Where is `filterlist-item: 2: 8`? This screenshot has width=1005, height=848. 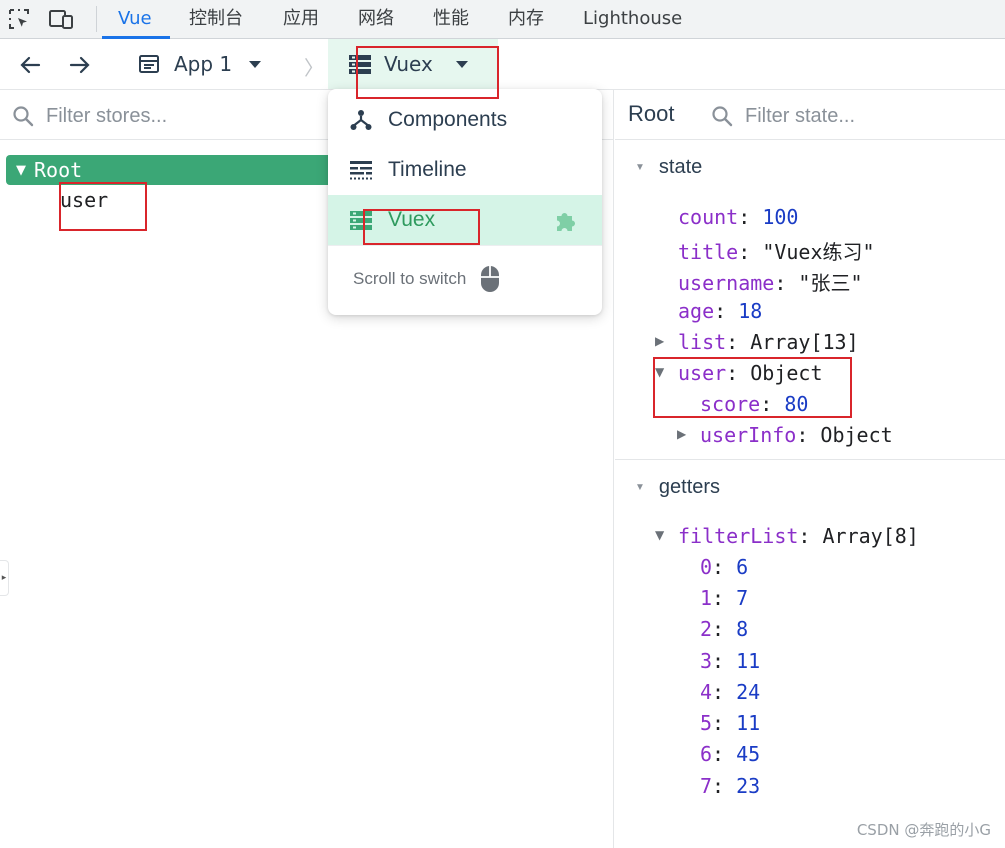
filterlist-item: 2: 8 is located at coordinates (724, 629).